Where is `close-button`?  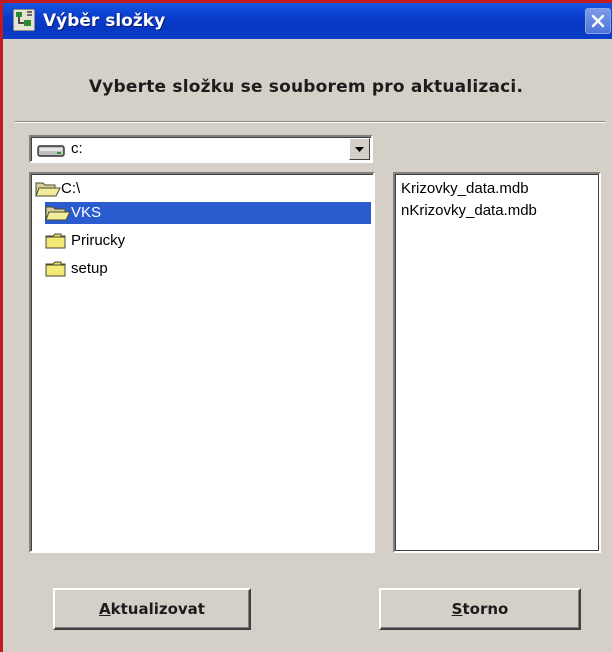 close-button is located at coordinates (598, 21).